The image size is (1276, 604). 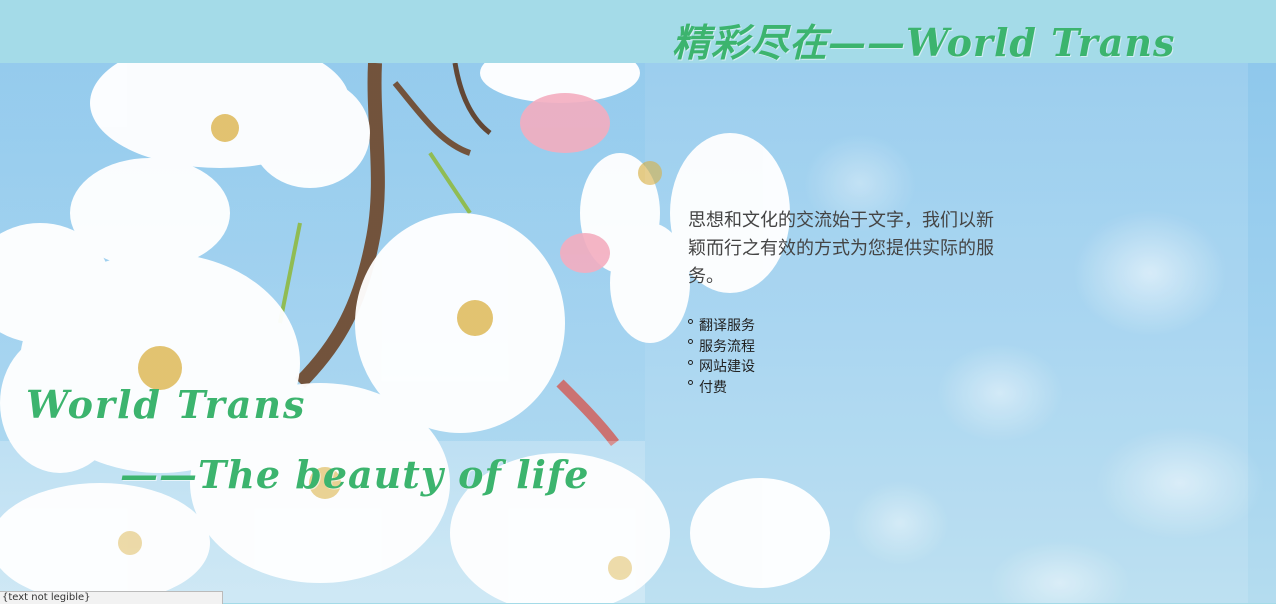 I want to click on browser-status-bar: {text not legible}, so click(x=111, y=597).